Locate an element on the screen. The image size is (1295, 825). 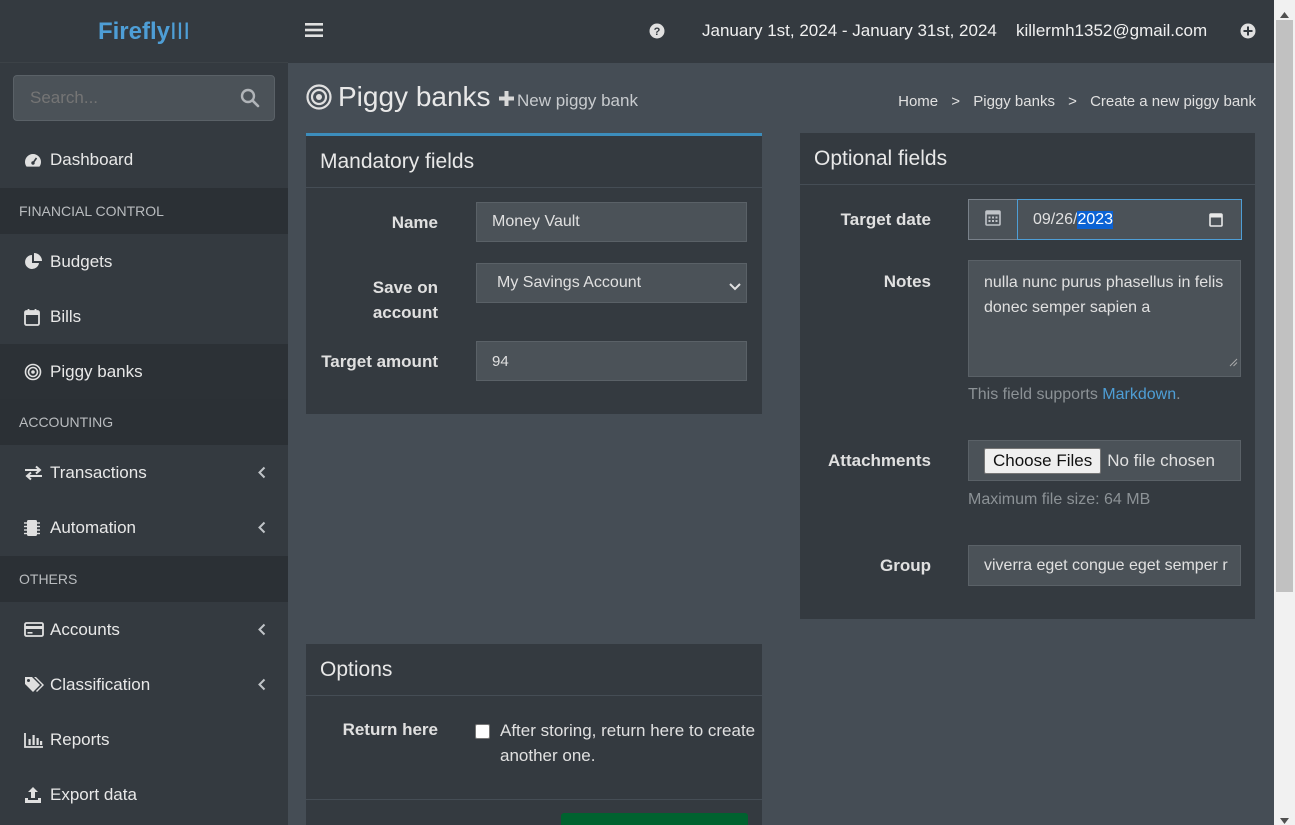
sidebar-item-transactions: Transactions is located at coordinates (144, 472).